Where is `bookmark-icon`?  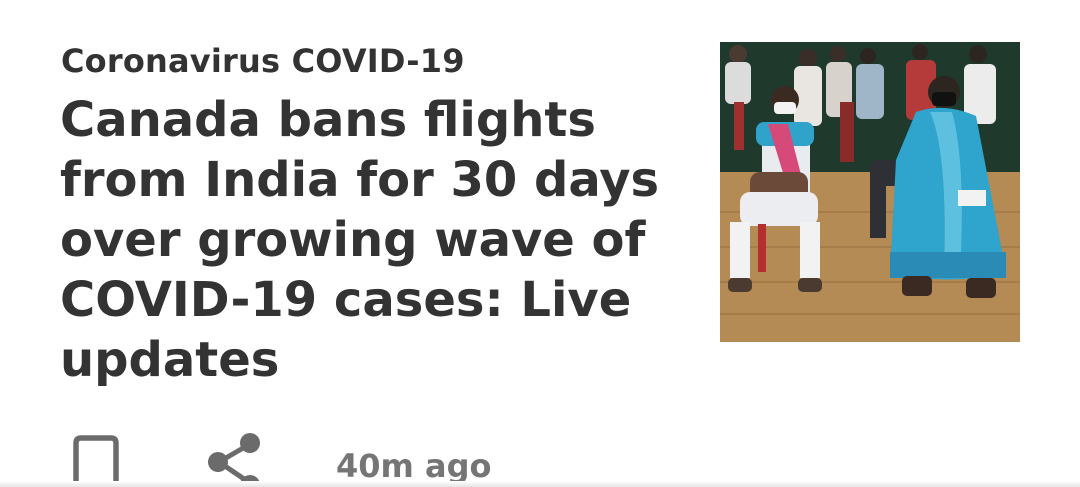
bookmark-icon is located at coordinates (96, 461).